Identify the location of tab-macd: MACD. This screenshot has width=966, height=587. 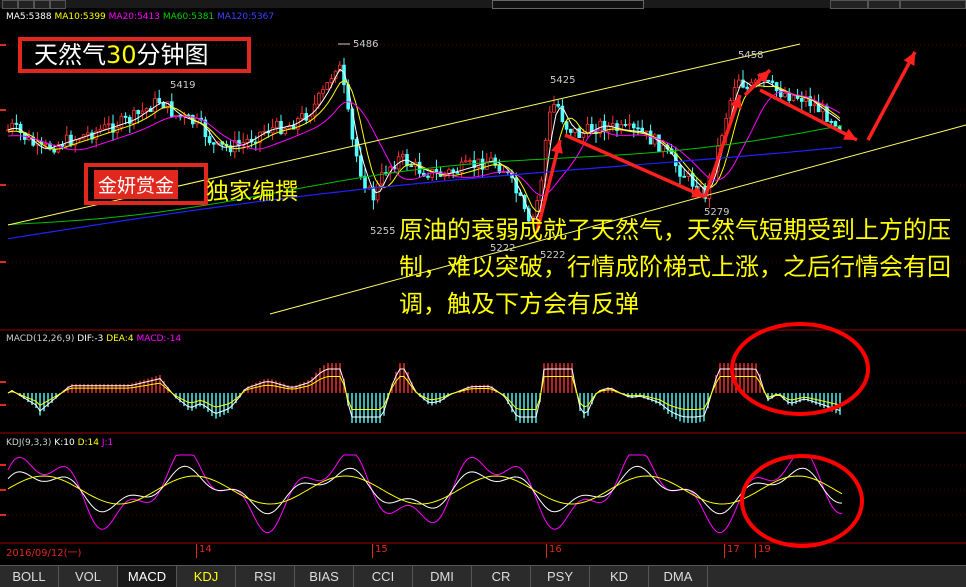
(147, 576).